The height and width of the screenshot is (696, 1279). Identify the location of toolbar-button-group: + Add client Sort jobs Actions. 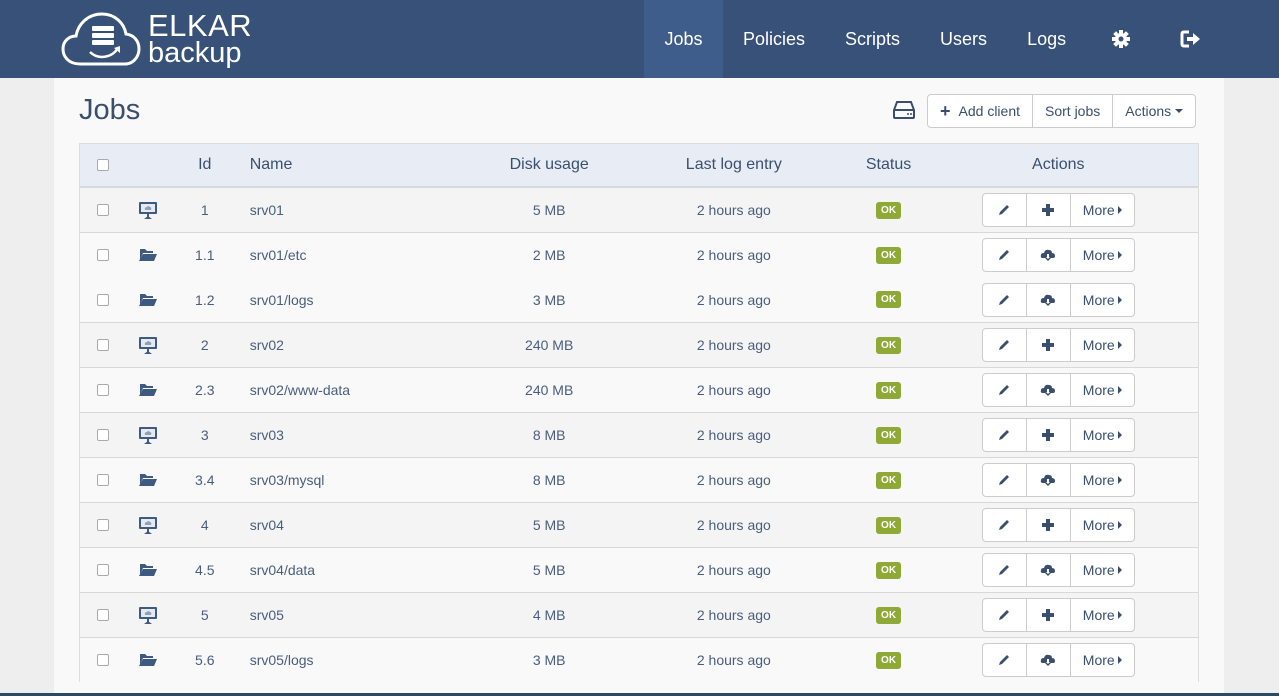
(1062, 111).